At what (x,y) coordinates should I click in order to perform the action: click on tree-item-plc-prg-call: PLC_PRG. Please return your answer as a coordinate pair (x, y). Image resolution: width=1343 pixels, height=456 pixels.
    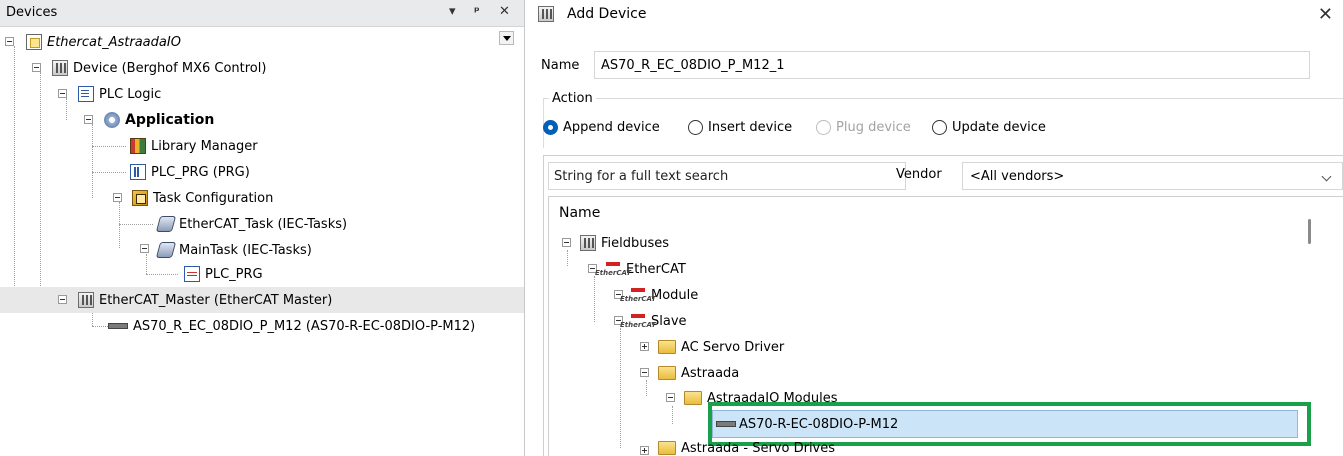
    Looking at the image, I should click on (223, 274).